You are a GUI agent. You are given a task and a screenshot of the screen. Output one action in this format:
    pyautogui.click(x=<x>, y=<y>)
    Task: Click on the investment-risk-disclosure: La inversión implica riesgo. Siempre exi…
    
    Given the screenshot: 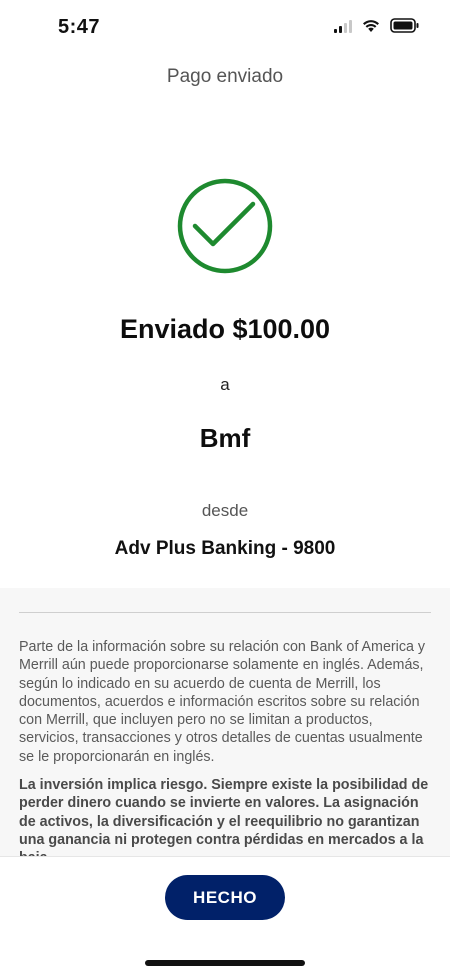 What is the action you would take?
    pyautogui.click(x=224, y=816)
    